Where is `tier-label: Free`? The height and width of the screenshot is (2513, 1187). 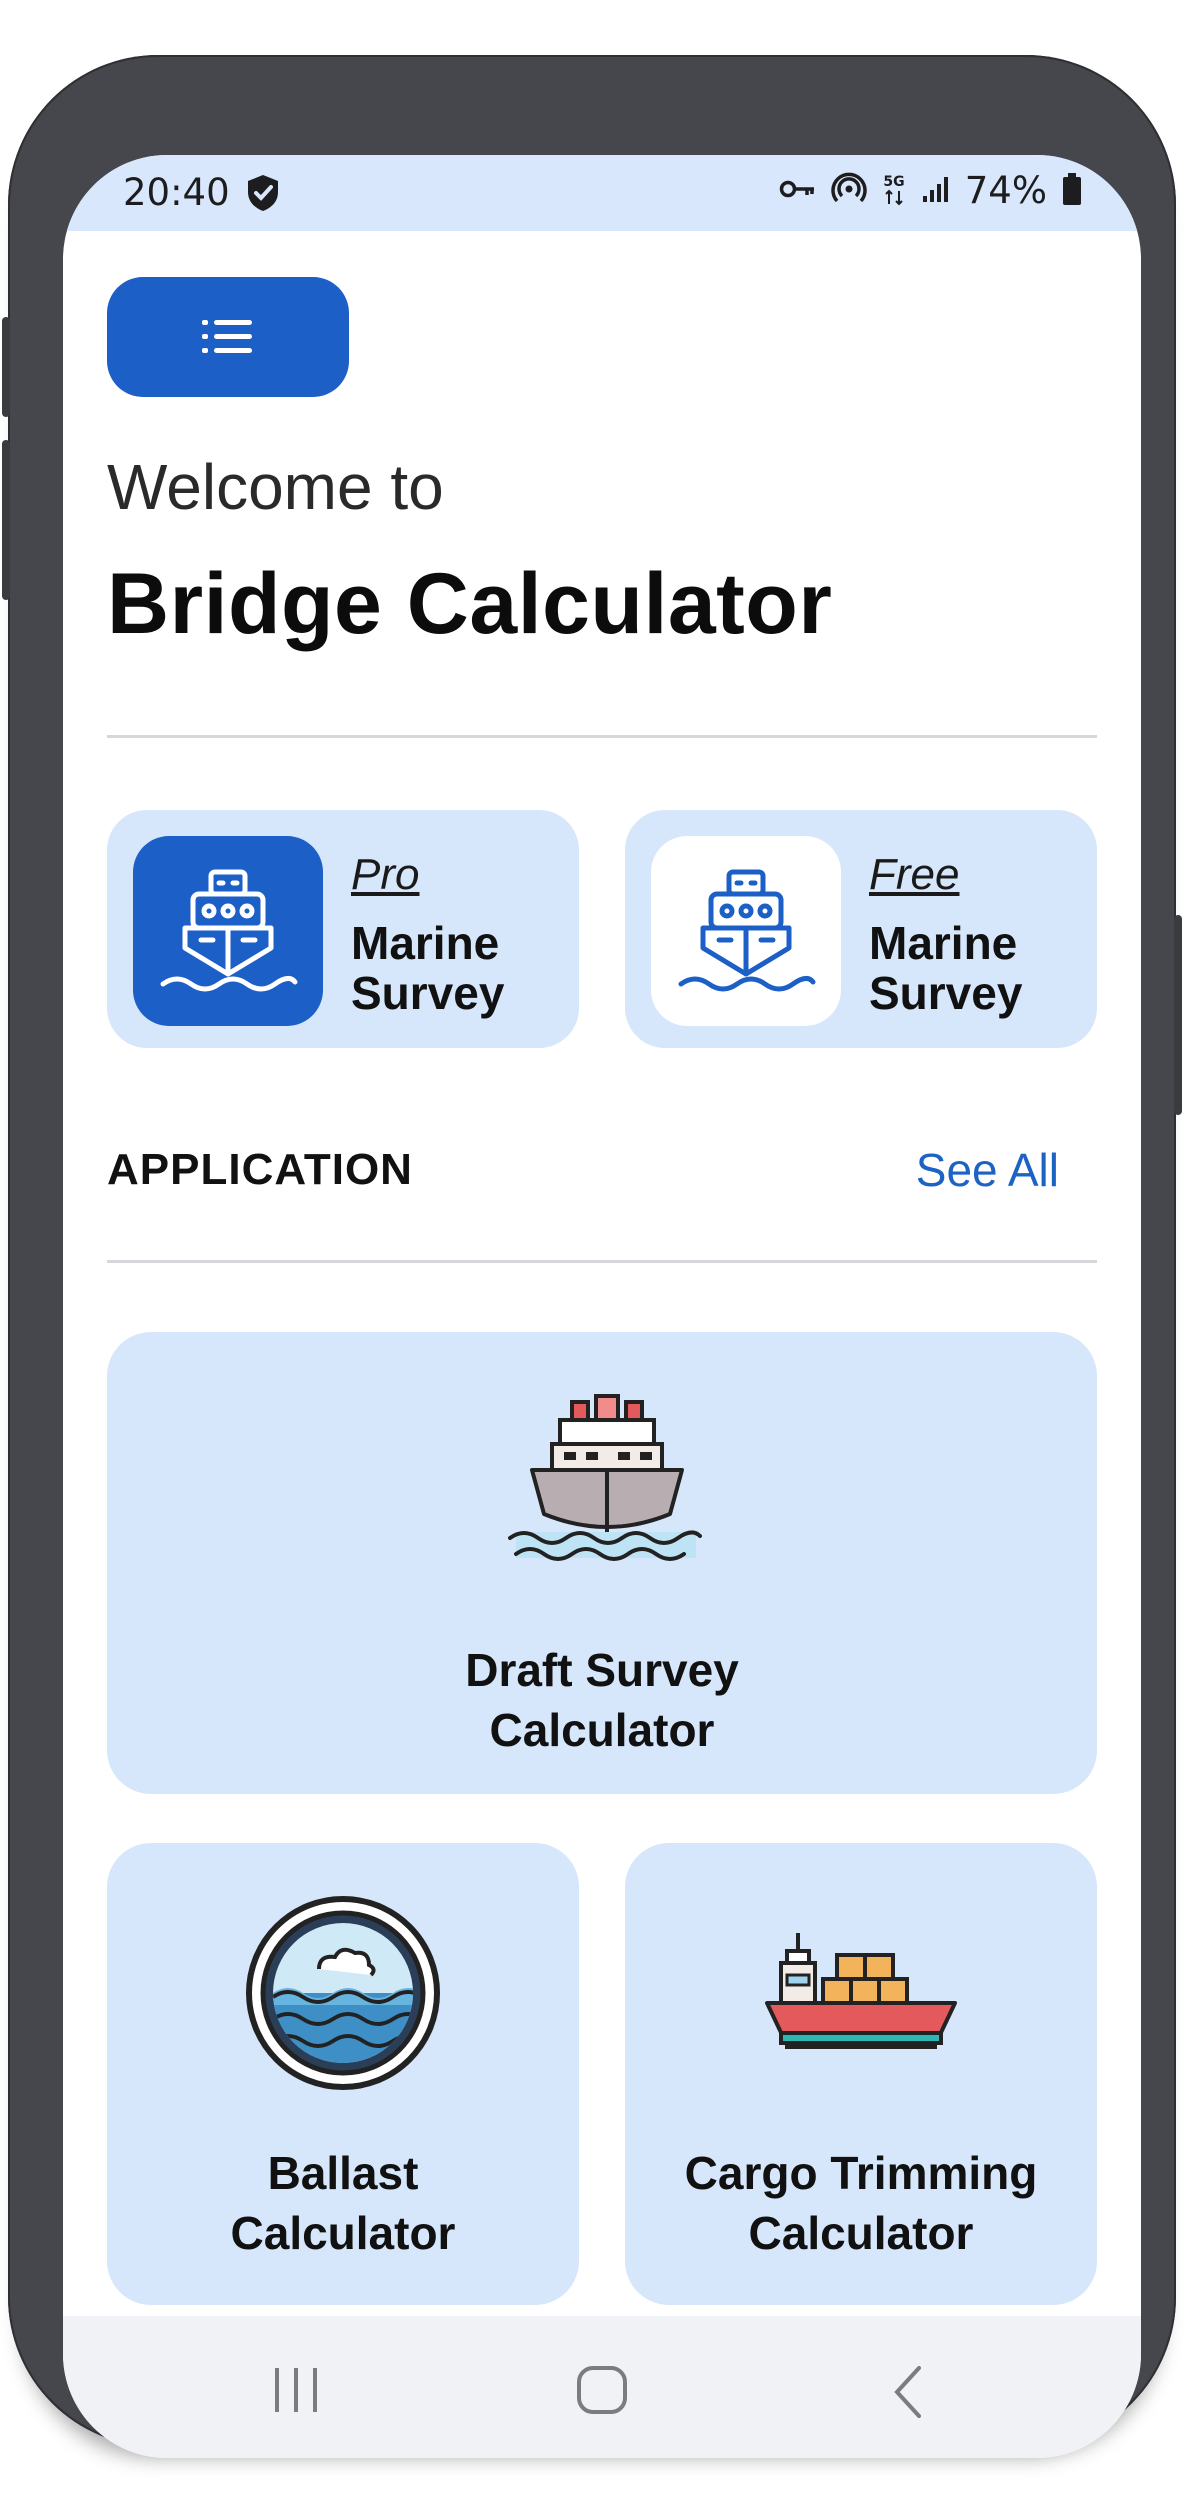 tier-label: Free is located at coordinates (914, 874).